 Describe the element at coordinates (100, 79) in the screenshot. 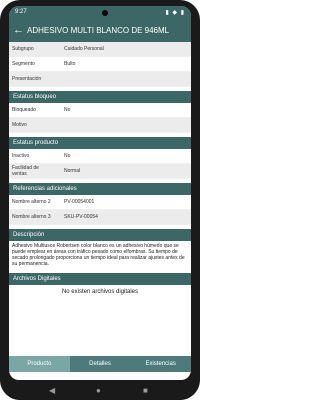

I see `field-row: Presentación` at that location.